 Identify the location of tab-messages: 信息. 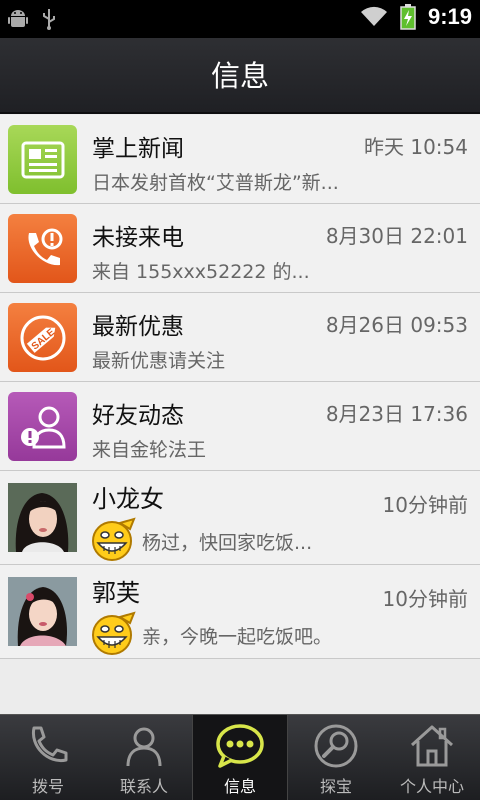
(240, 757).